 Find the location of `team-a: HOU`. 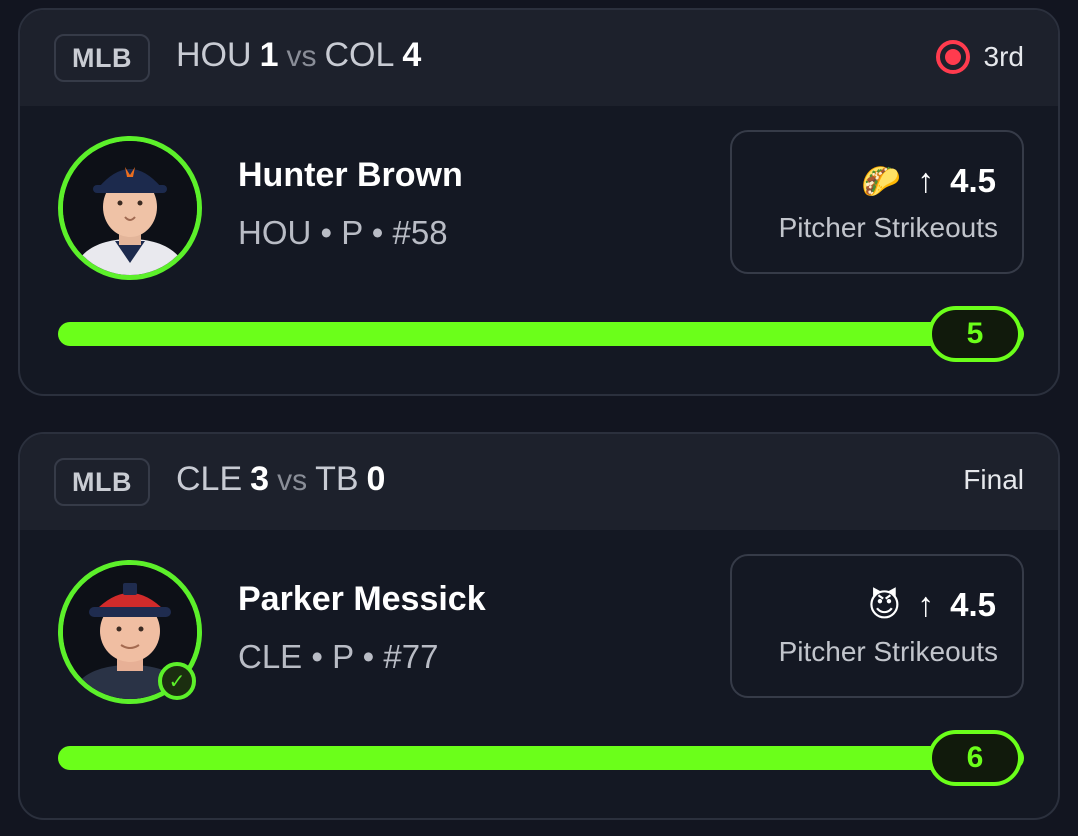

team-a: HOU is located at coordinates (214, 55).